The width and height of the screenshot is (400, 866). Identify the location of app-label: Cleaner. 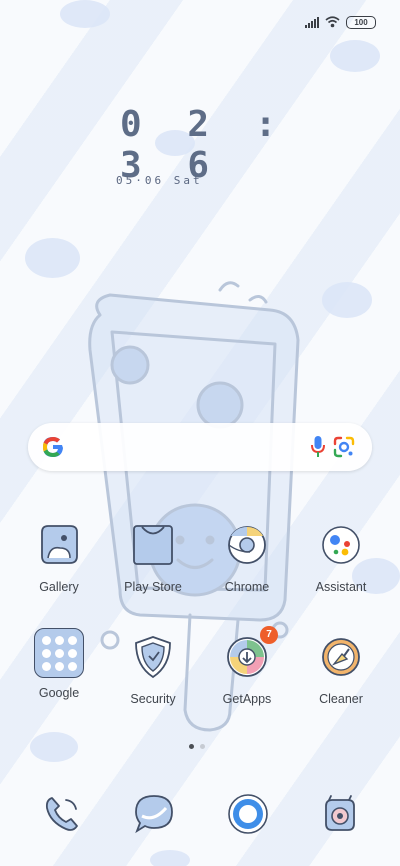
(341, 699).